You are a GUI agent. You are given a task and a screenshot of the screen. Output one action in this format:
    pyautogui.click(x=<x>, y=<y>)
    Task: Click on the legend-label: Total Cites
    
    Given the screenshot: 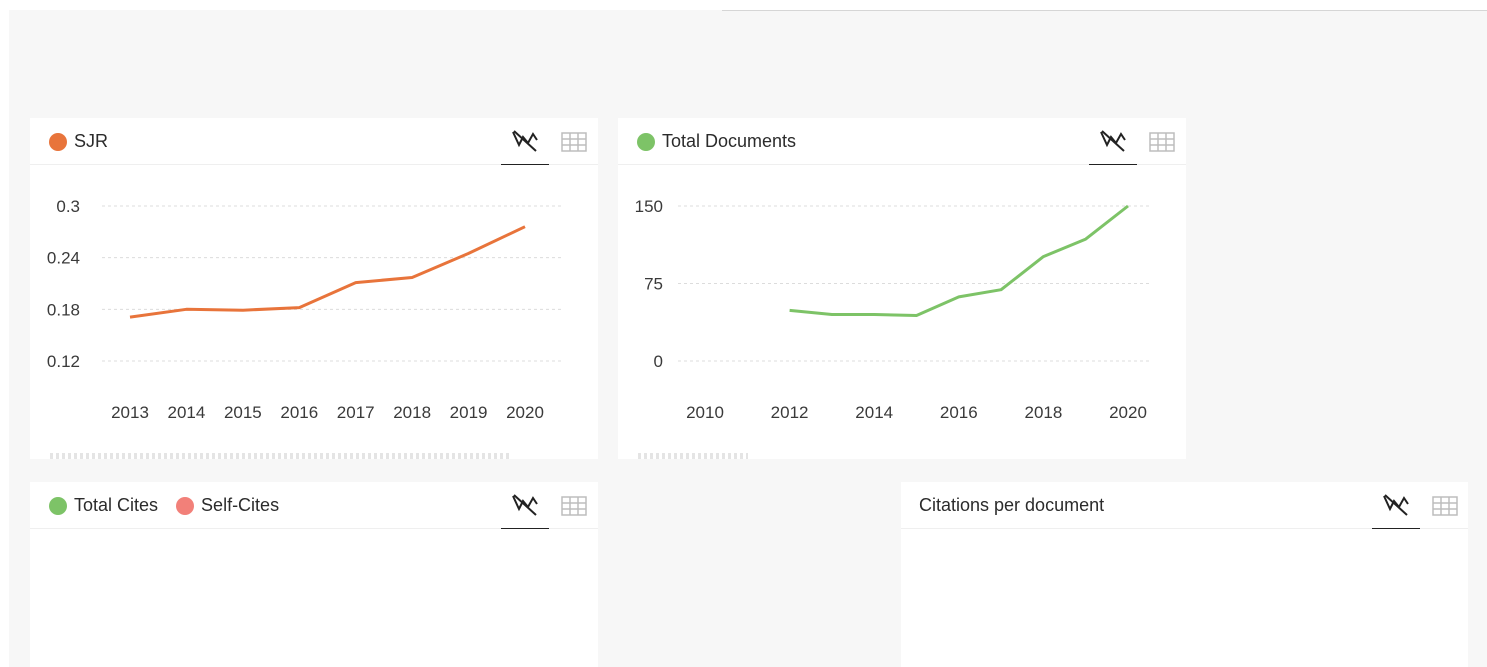 What is the action you would take?
    pyautogui.click(x=116, y=505)
    